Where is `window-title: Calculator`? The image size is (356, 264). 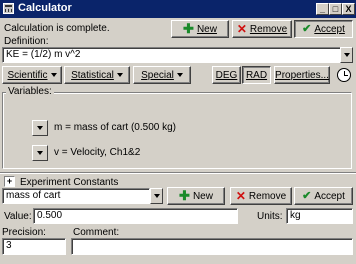 window-title: Calculator is located at coordinates (45, 8).